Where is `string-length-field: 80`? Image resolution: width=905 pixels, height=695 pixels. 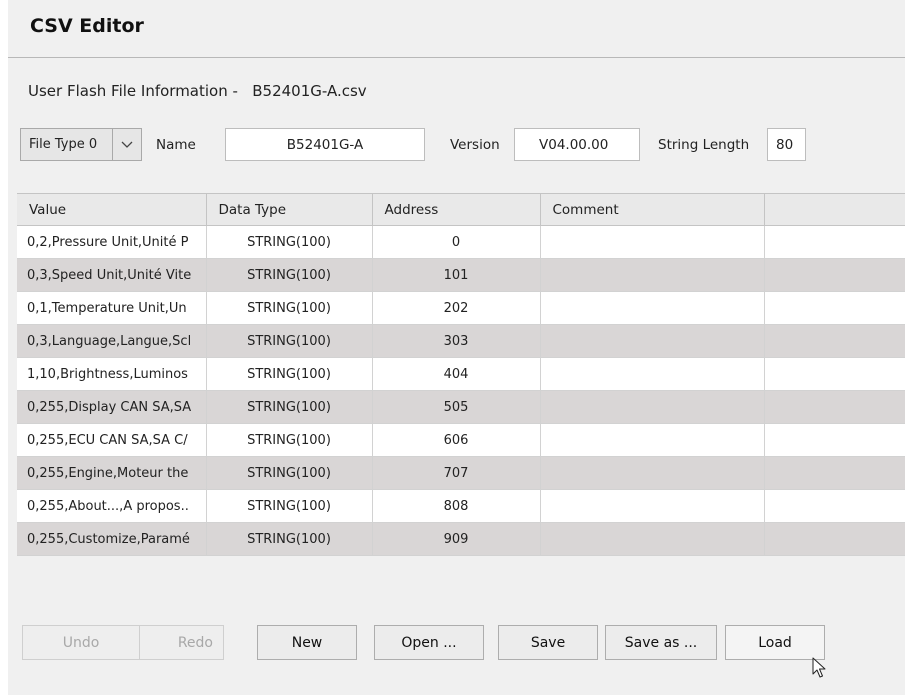 string-length-field: 80 is located at coordinates (786, 144).